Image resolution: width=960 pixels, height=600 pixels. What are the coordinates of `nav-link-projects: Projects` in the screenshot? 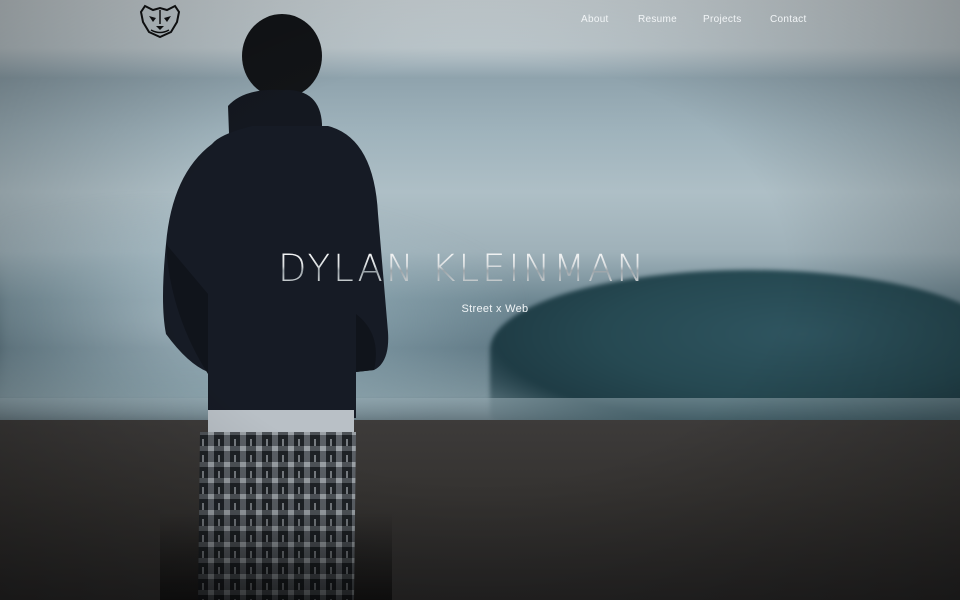 It's located at (722, 19).